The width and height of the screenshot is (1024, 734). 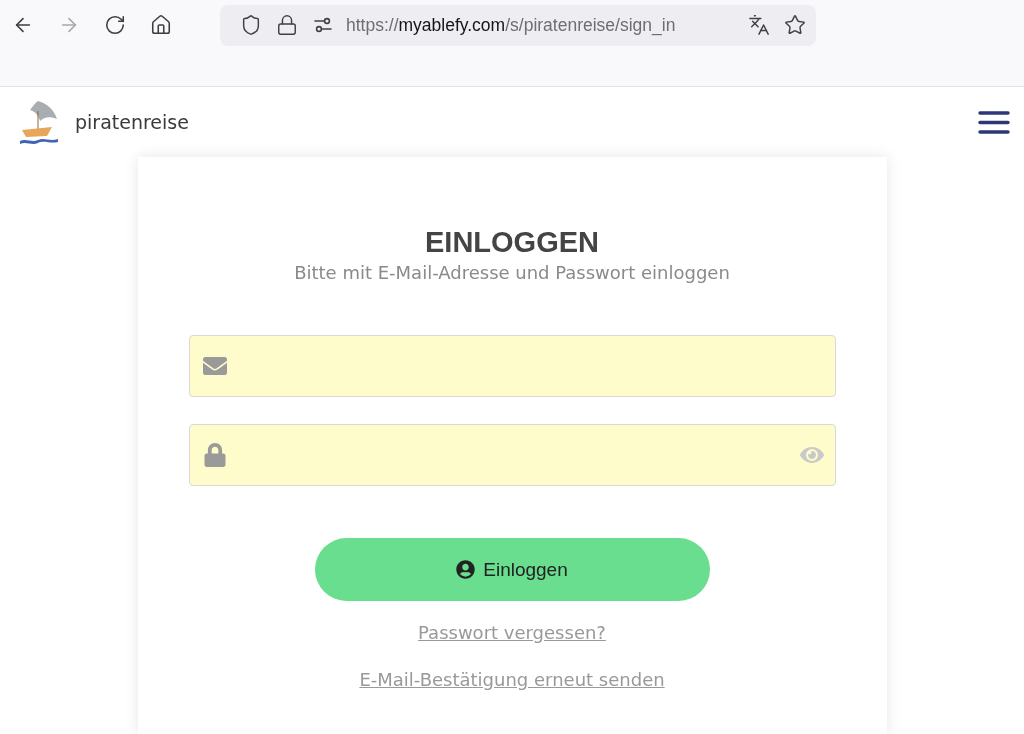 What do you see at coordinates (512, 242) in the screenshot?
I see `login-title: EINLOGGEN` at bounding box center [512, 242].